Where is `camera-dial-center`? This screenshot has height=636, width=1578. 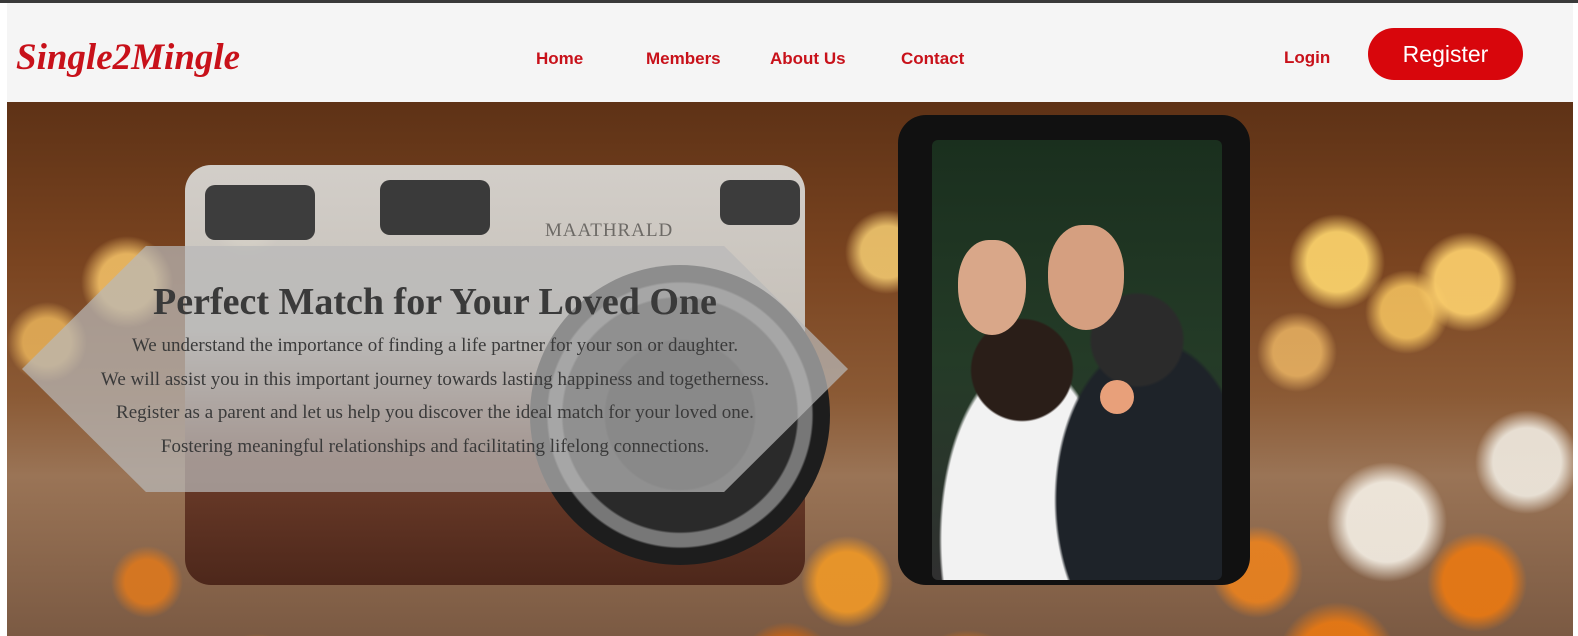
camera-dial-center is located at coordinates (435, 207).